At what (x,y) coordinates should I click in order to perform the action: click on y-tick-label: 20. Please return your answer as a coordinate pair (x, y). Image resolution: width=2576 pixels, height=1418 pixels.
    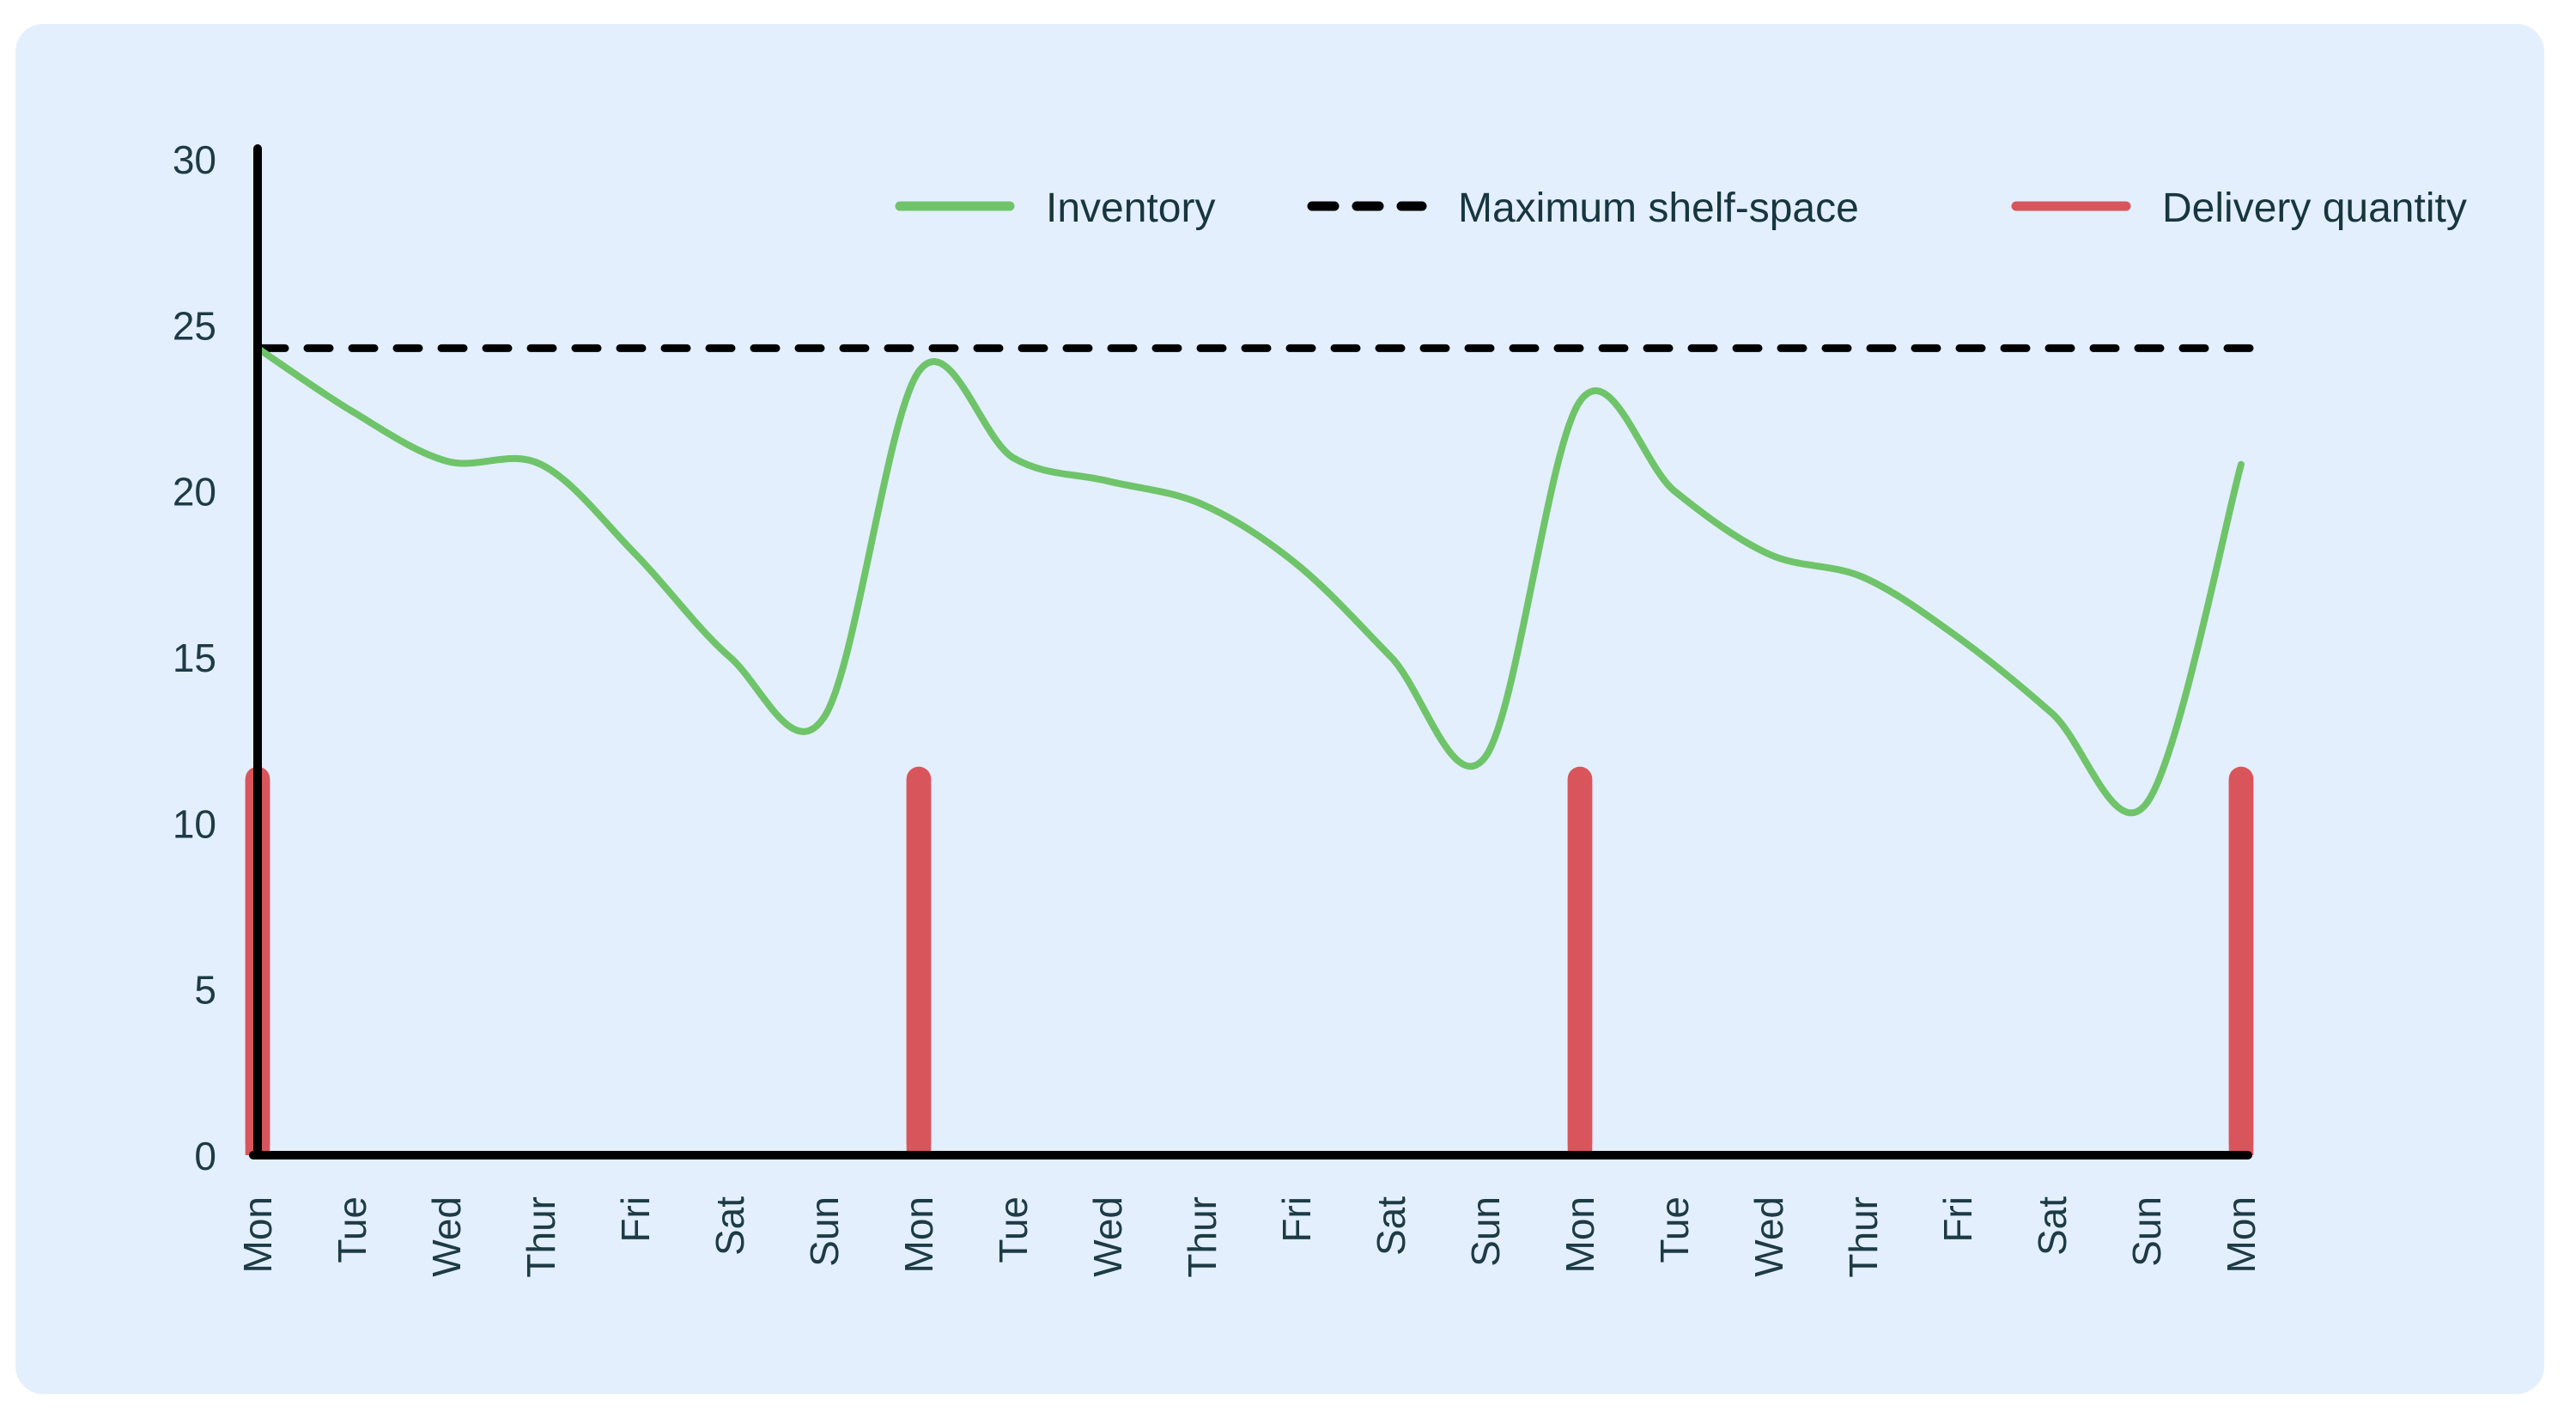
    Looking at the image, I should click on (194, 492).